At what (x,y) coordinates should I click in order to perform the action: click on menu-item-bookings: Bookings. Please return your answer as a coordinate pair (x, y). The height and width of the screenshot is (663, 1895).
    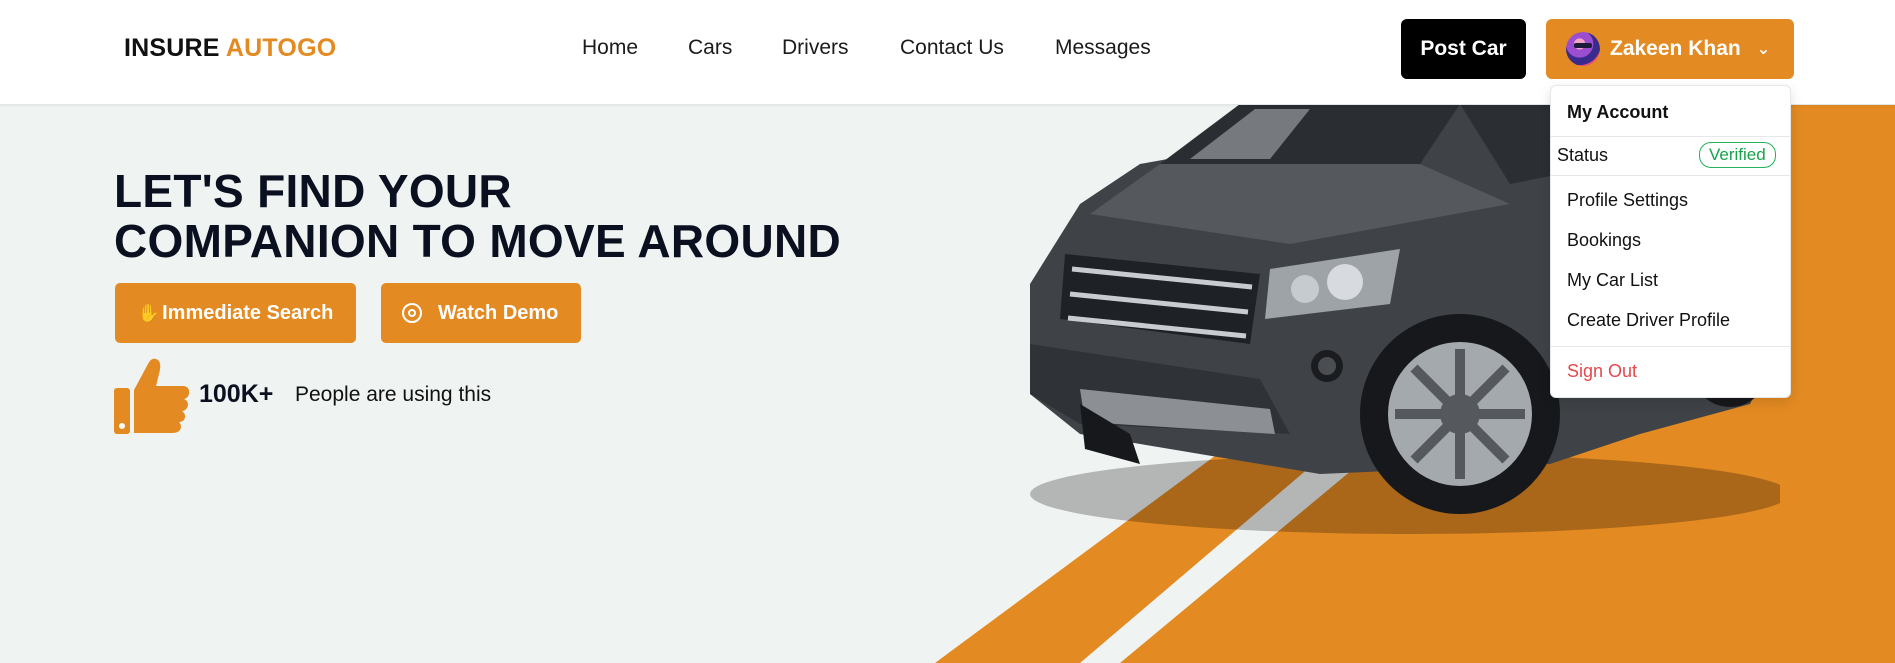
    Looking at the image, I should click on (1604, 240).